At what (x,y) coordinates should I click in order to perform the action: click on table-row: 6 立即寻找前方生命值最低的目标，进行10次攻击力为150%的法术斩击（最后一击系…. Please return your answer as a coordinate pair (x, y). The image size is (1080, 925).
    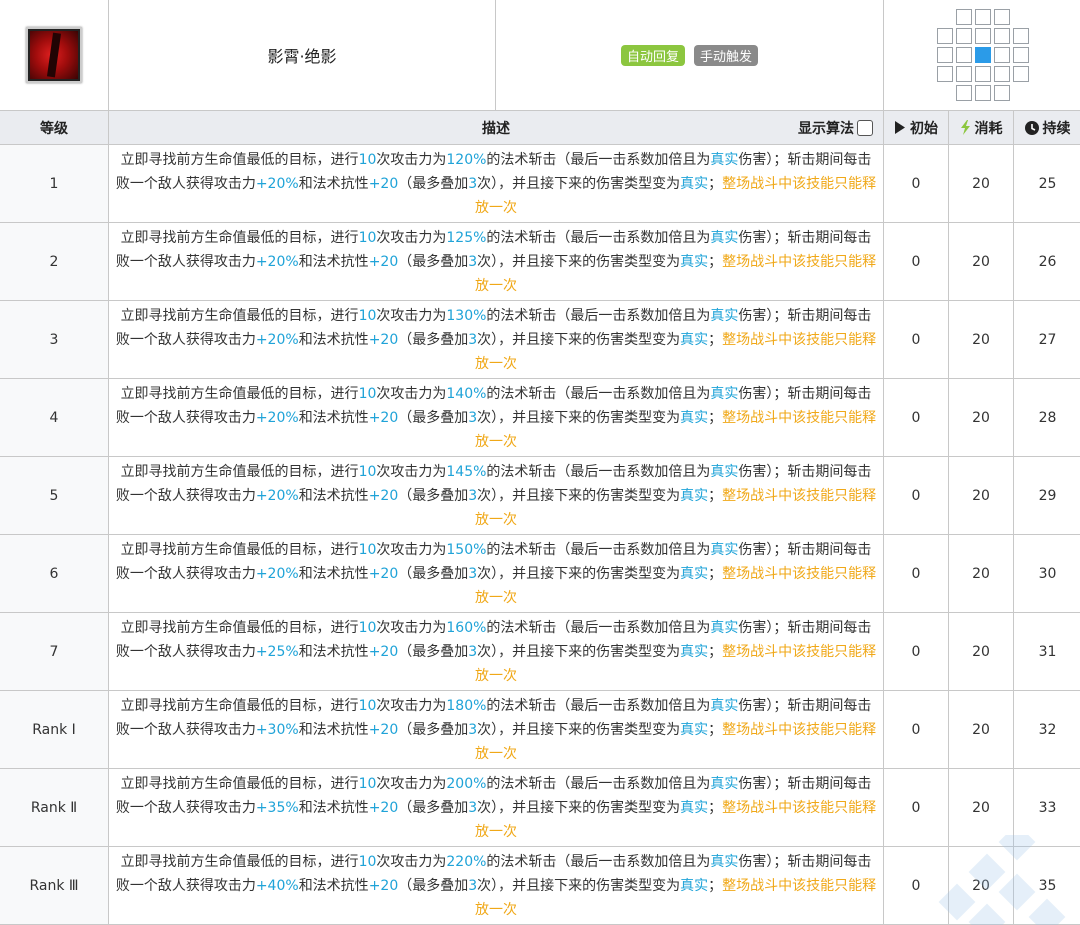
    Looking at the image, I should click on (540, 573).